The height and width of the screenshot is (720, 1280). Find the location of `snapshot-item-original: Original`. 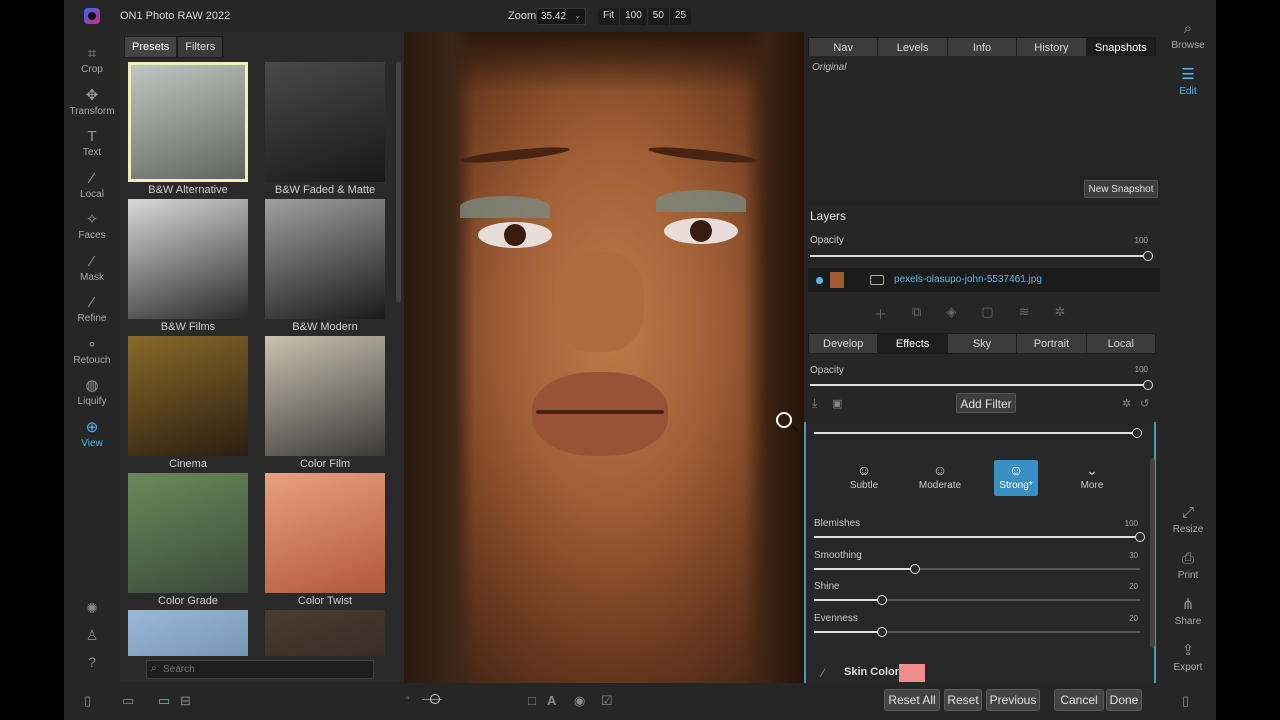

snapshot-item-original: Original is located at coordinates (829, 67).